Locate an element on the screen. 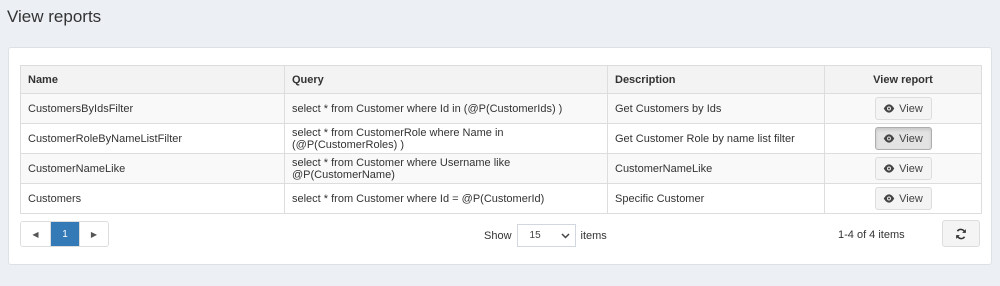  cell-description: Get Customers by Ids is located at coordinates (716, 108).